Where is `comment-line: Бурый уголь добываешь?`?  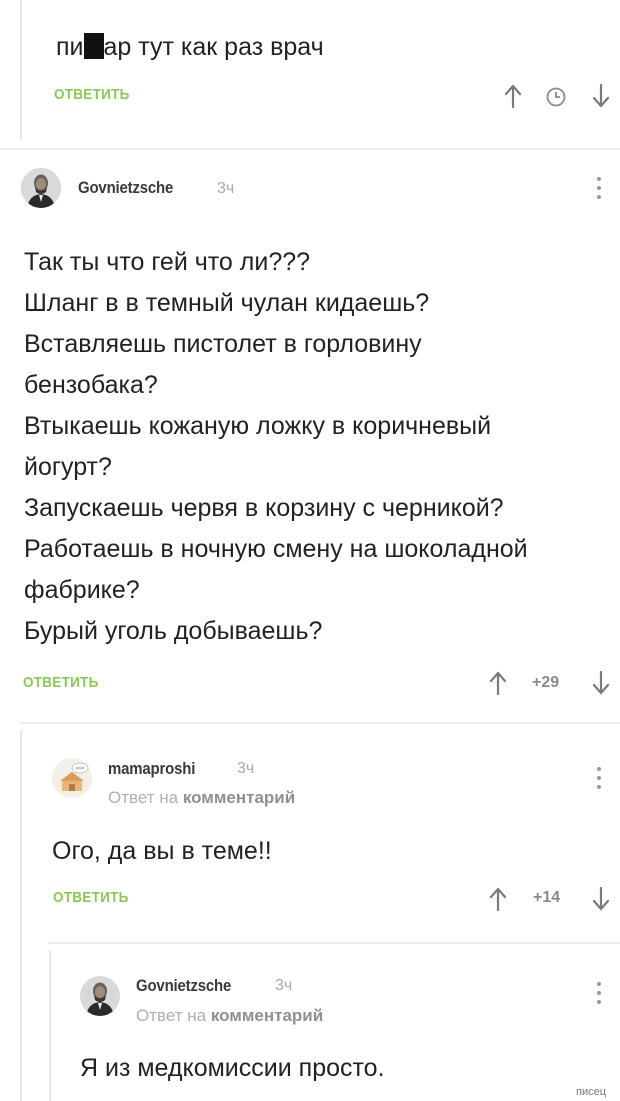
comment-line: Бурый уголь добываешь? is located at coordinates (173, 631).